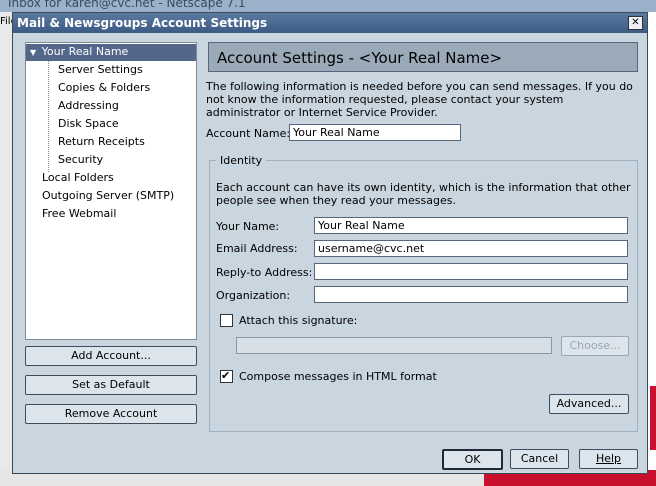 The image size is (656, 486). What do you see at coordinates (142, 23) in the screenshot?
I see `dialog-title: Mail & Newsgroups Account Settings` at bounding box center [142, 23].